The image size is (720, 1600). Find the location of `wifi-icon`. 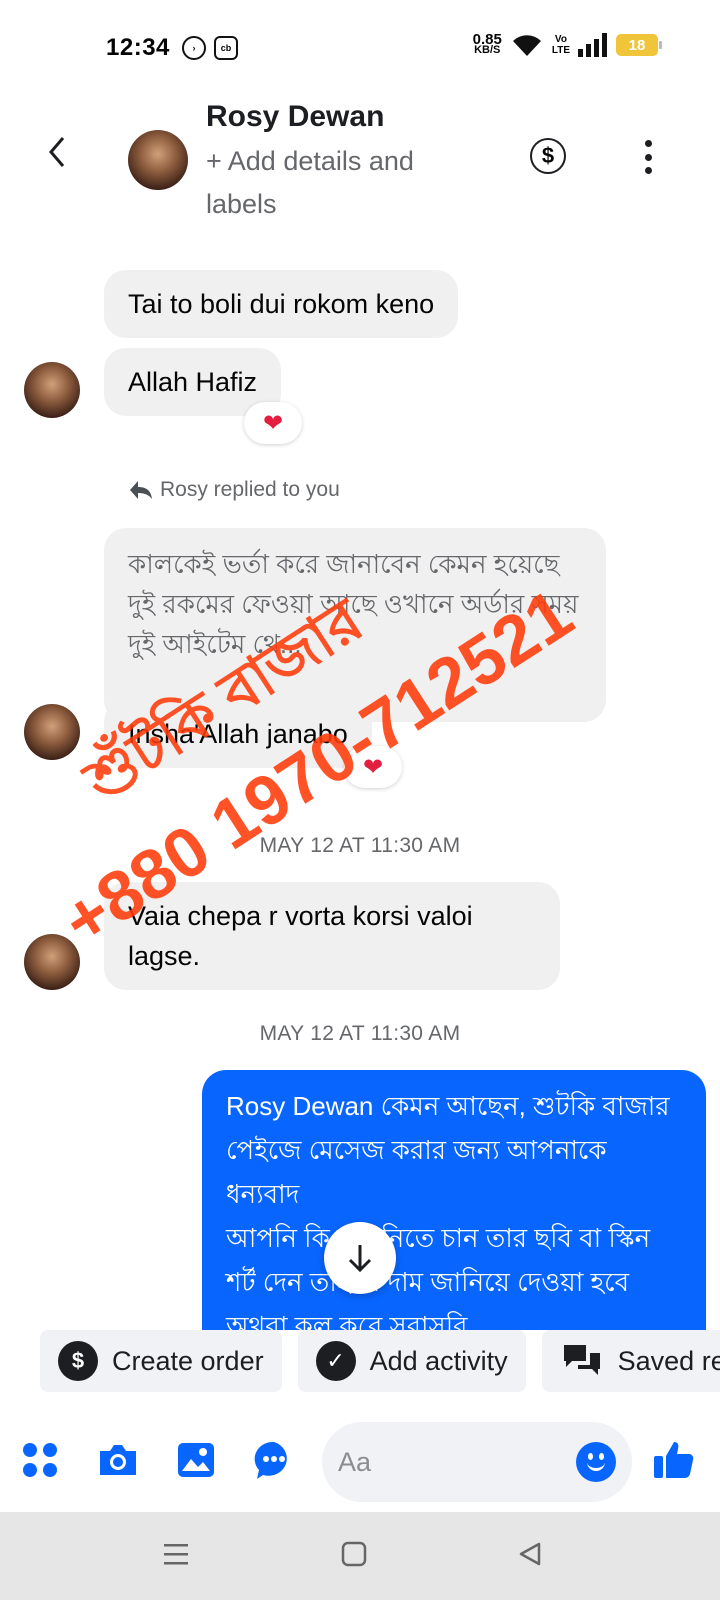

wifi-icon is located at coordinates (526, 45).